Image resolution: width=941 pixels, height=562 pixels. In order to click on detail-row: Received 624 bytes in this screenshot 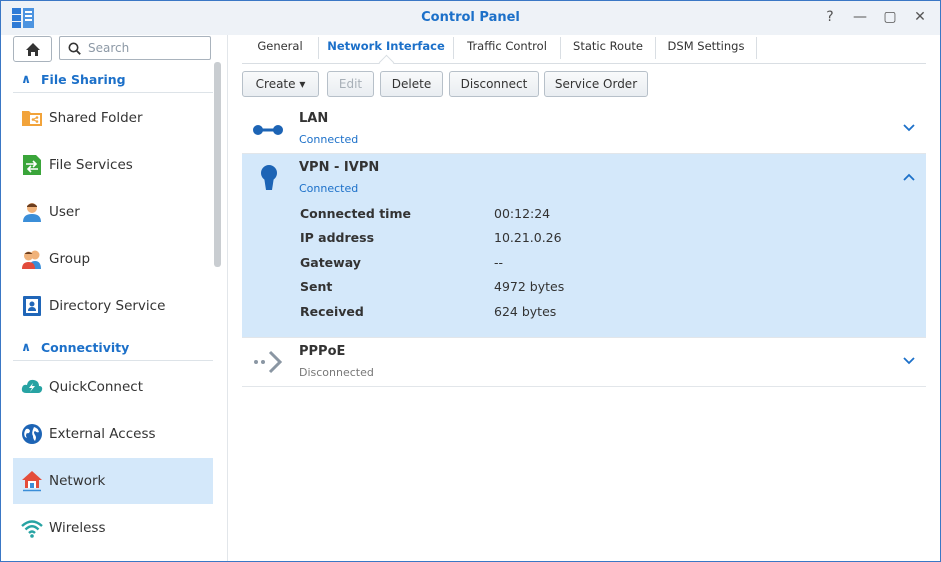, I will do `click(500, 314)`.